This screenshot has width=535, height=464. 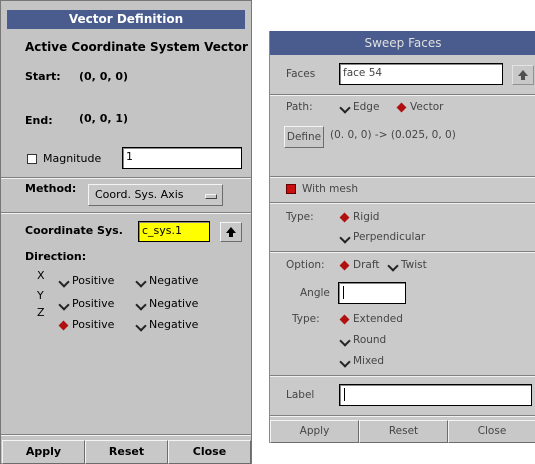 I want to click on vector-close-button: Close, so click(x=209, y=452).